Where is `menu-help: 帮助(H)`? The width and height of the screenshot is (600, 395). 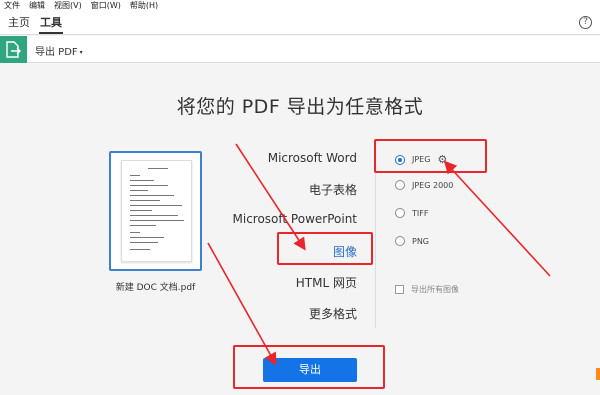 menu-help: 帮助(H) is located at coordinates (144, 6).